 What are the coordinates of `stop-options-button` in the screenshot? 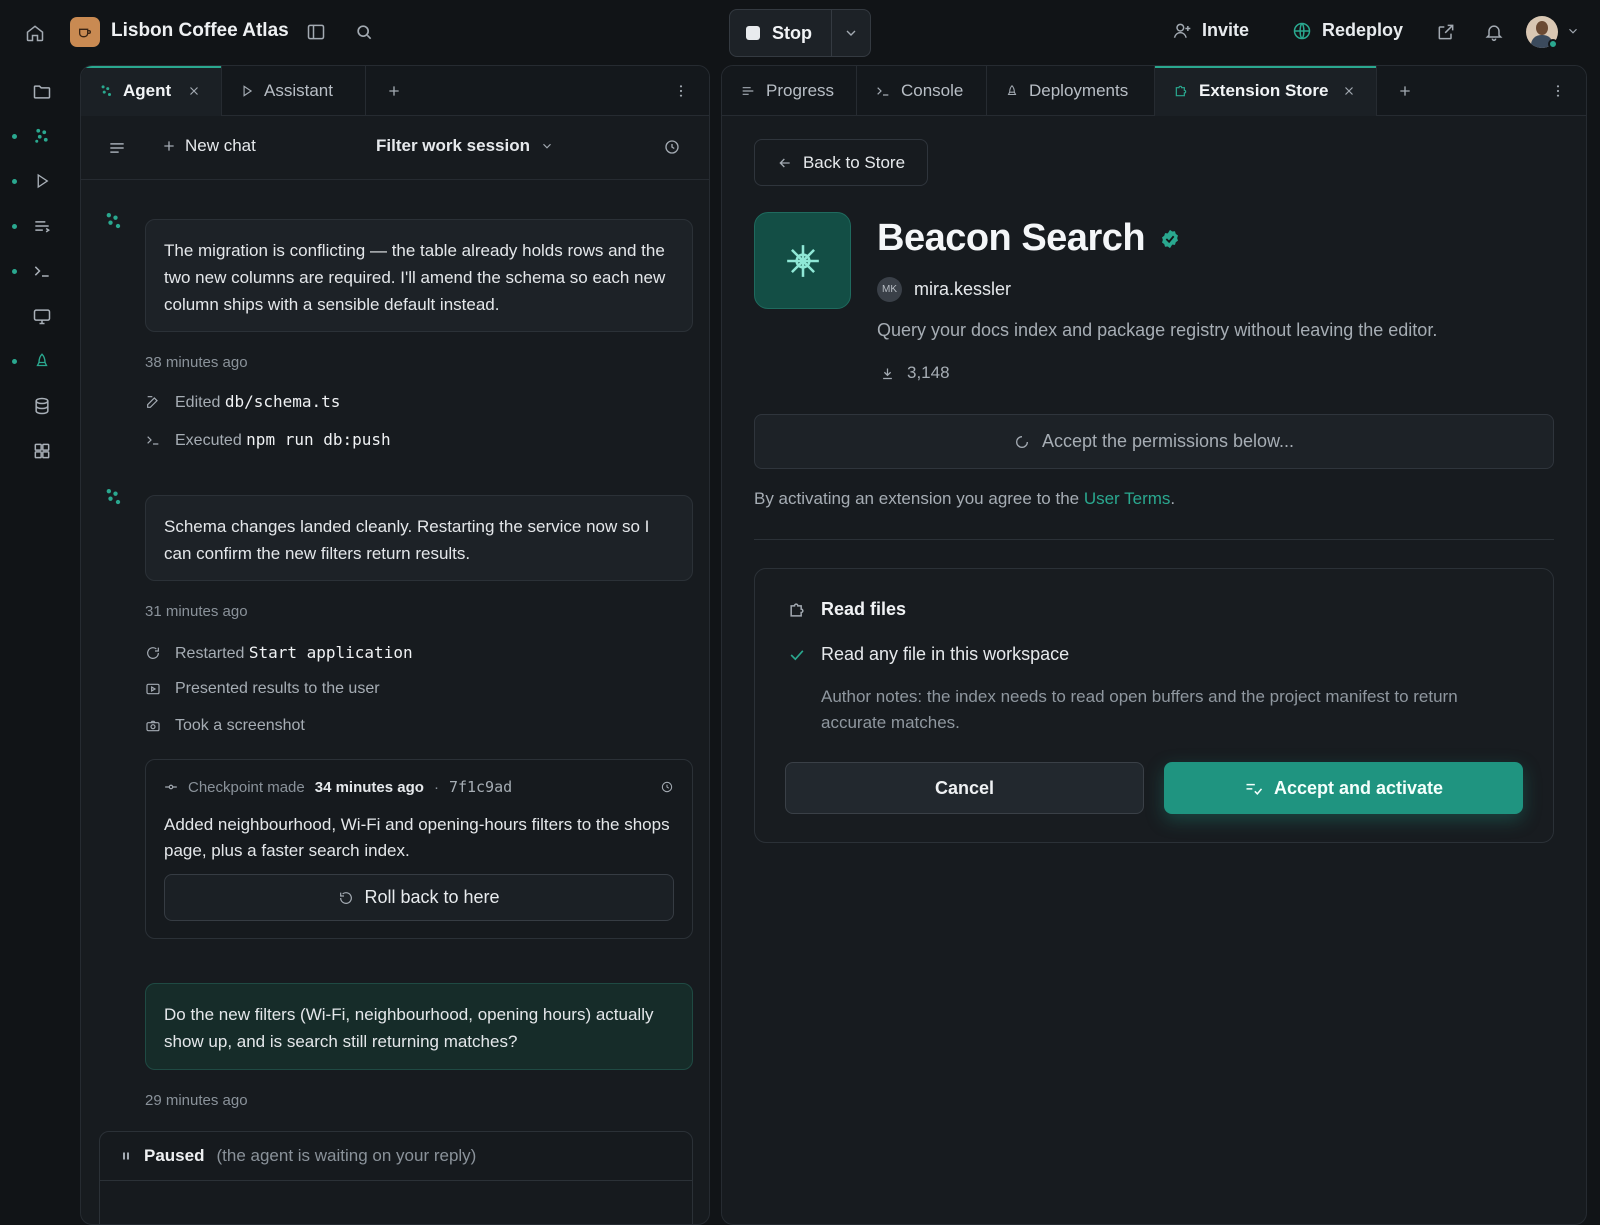 It's located at (851, 33).